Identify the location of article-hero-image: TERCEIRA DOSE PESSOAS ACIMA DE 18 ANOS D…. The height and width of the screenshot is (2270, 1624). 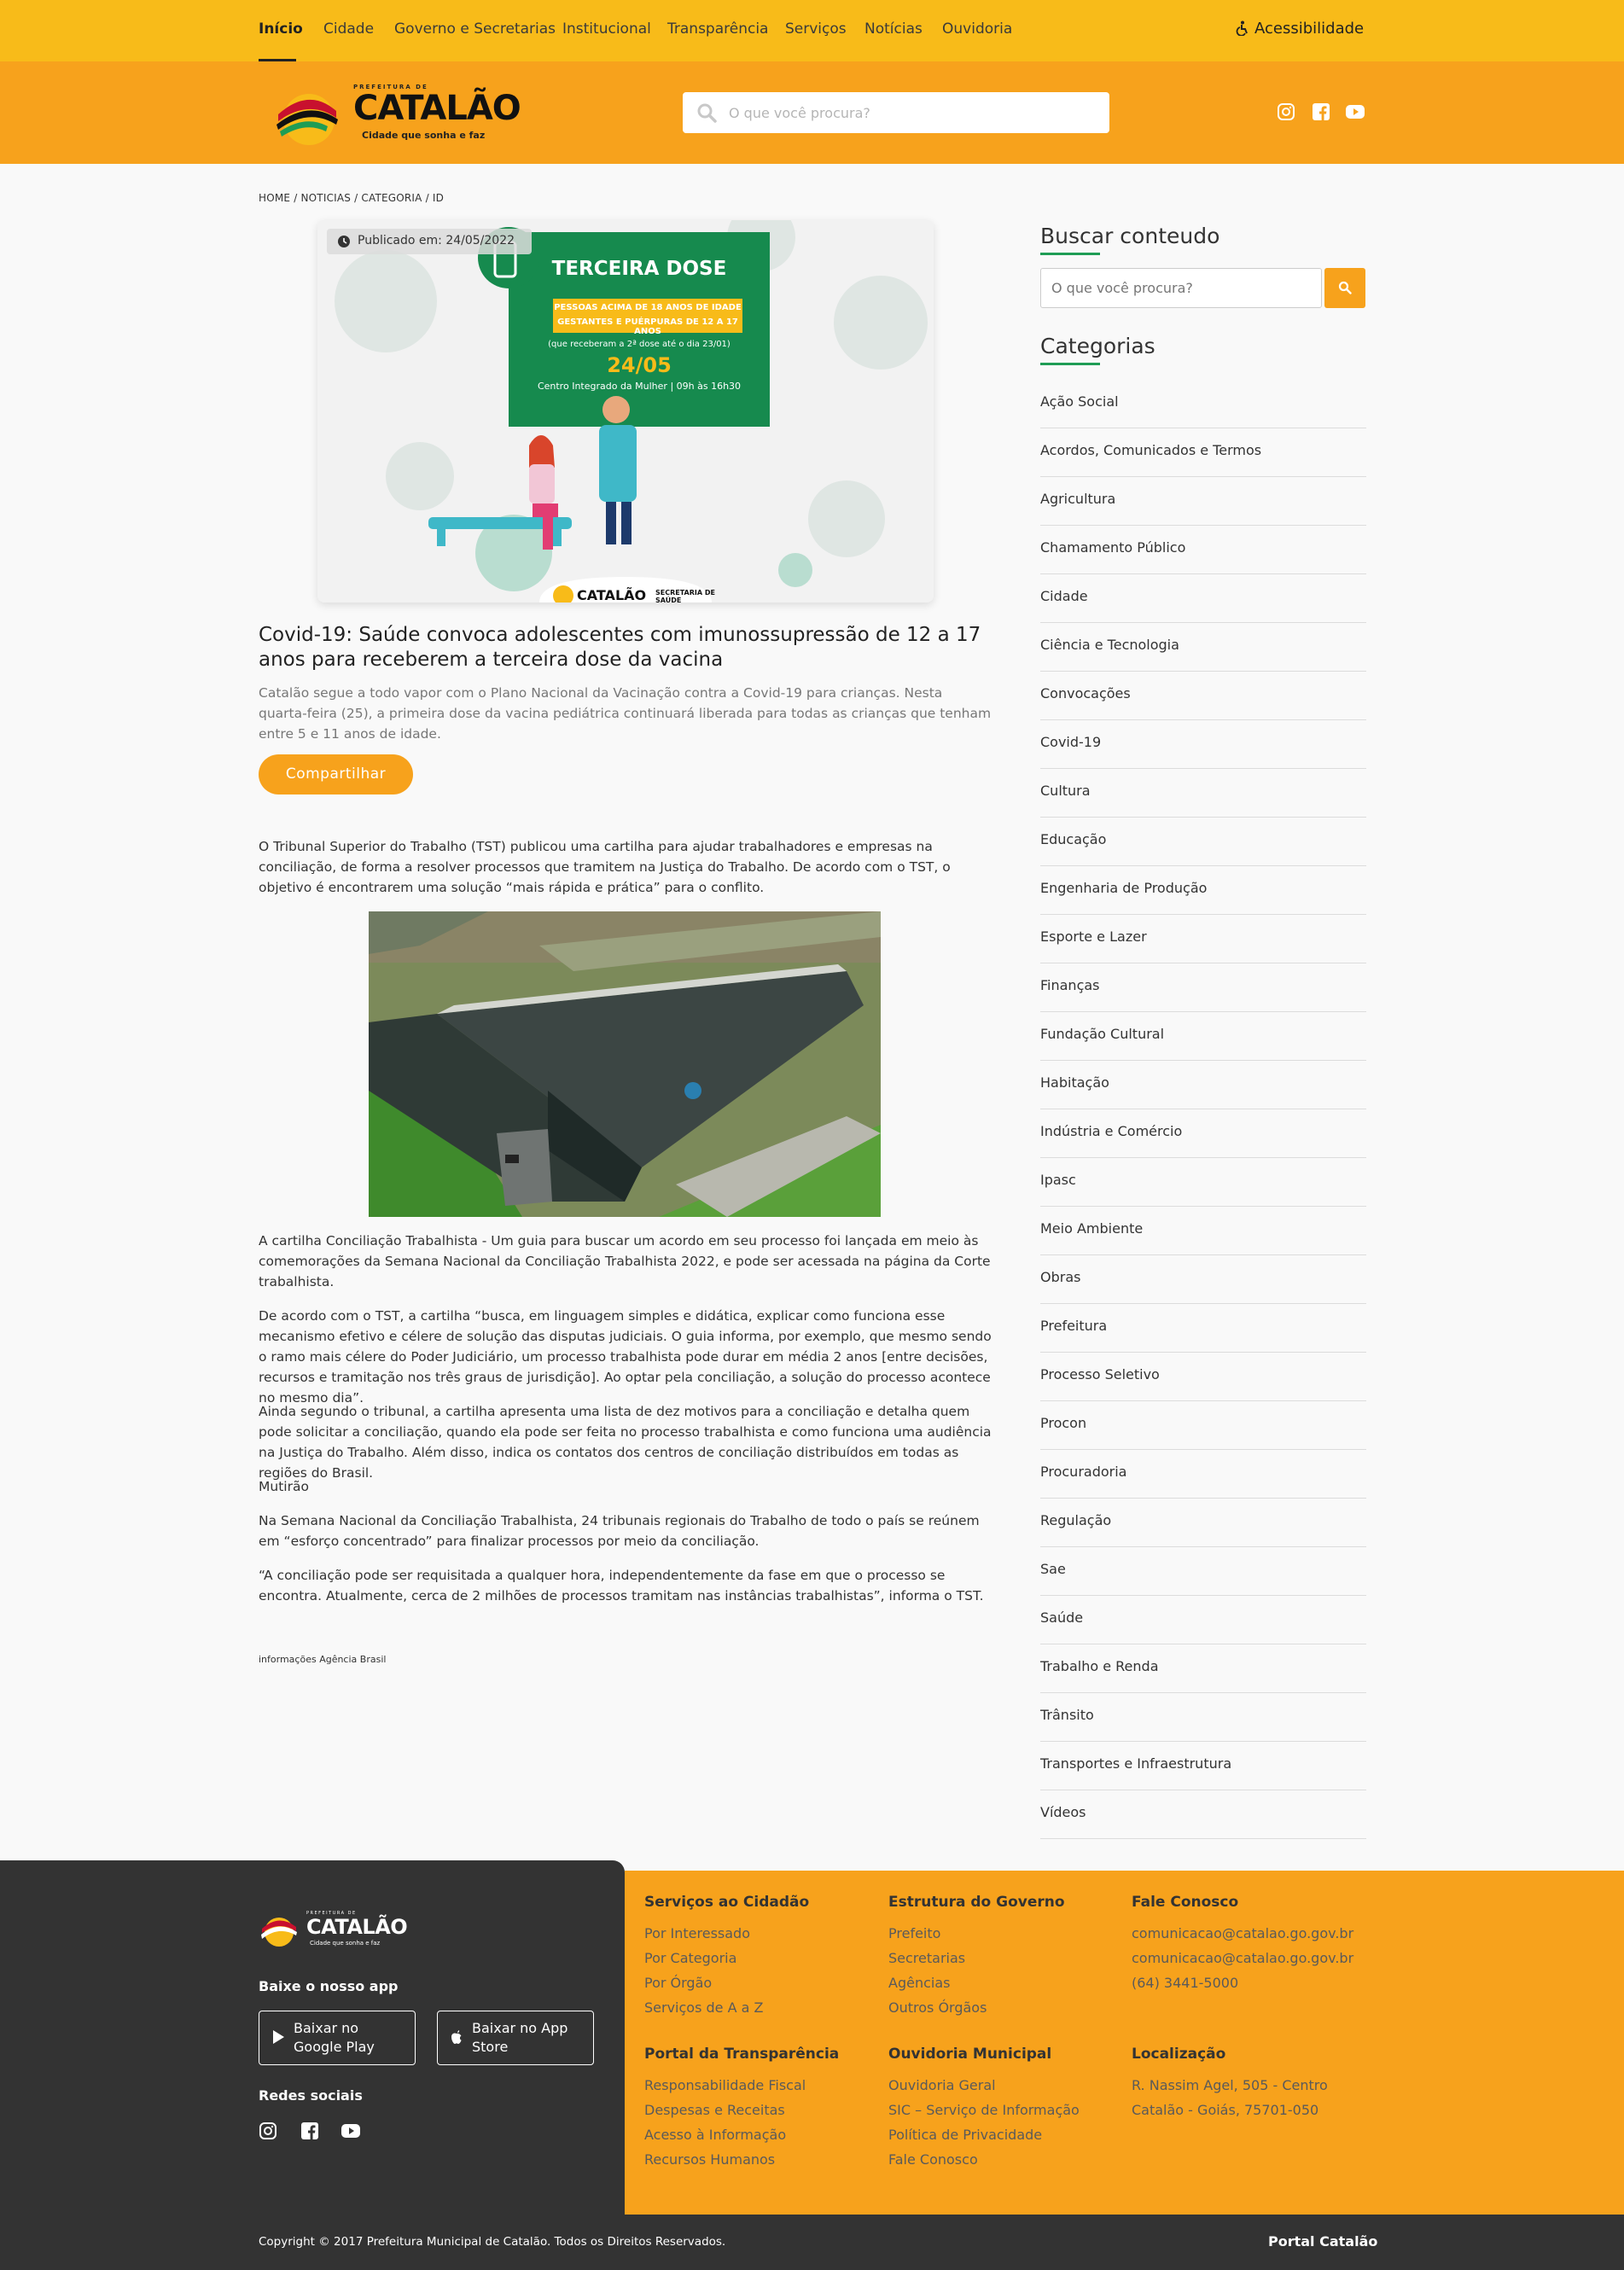
(625, 411).